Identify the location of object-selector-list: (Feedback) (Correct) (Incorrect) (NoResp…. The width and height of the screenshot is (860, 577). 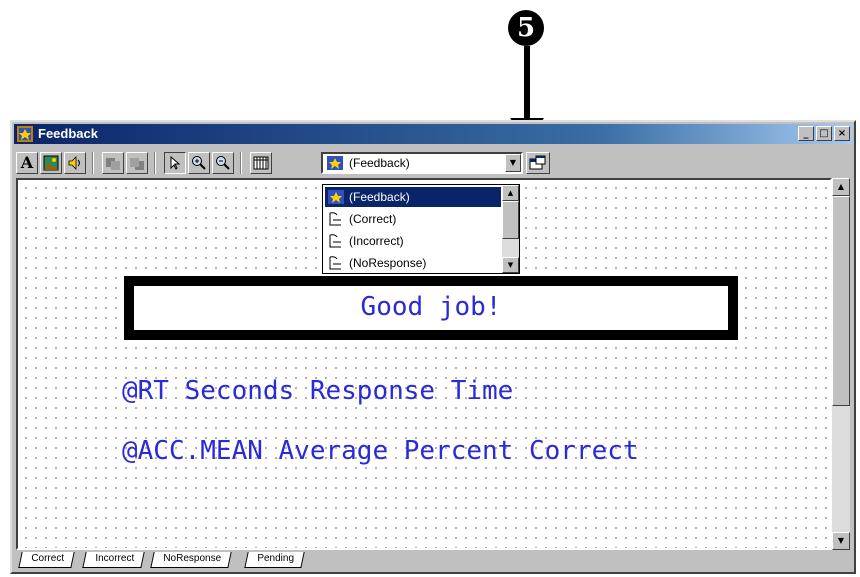
(421, 229).